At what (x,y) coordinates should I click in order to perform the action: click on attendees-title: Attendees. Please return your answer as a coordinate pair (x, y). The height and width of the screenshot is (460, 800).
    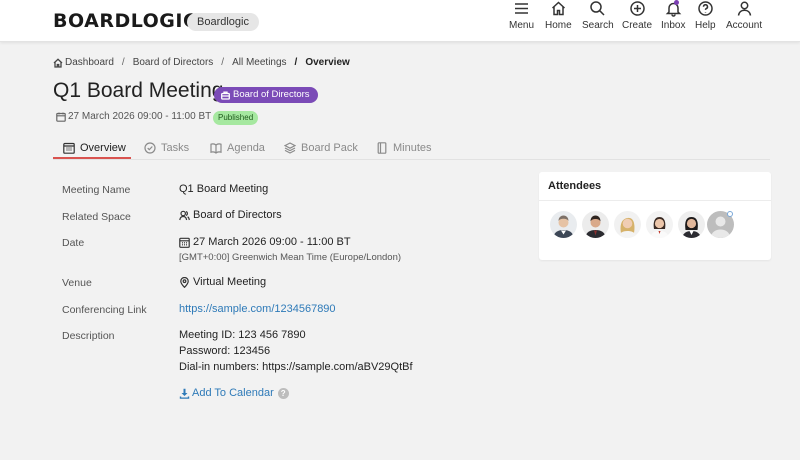
    Looking at the image, I should click on (575, 186).